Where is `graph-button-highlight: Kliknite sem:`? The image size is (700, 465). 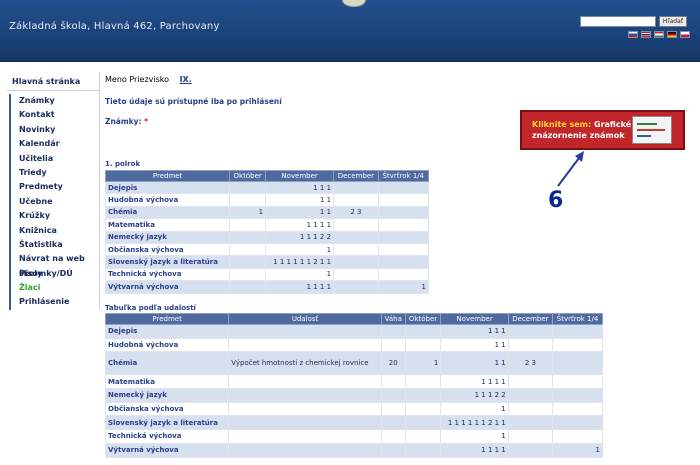
graph-button-highlight: Kliknite sem: is located at coordinates (562, 124).